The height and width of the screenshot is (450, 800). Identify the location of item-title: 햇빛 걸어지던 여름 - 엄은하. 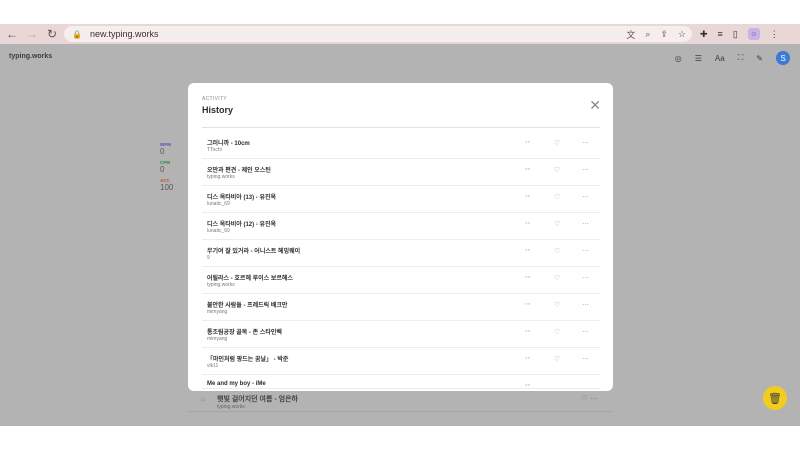
(257, 399).